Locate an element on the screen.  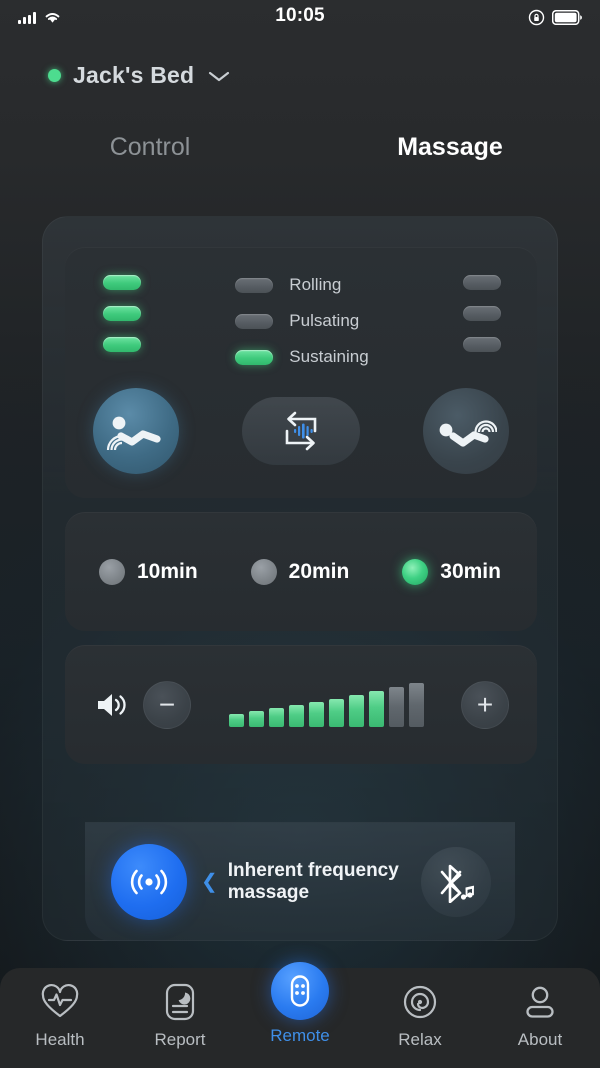
foot-massage-icon is located at coordinates (468, 433).